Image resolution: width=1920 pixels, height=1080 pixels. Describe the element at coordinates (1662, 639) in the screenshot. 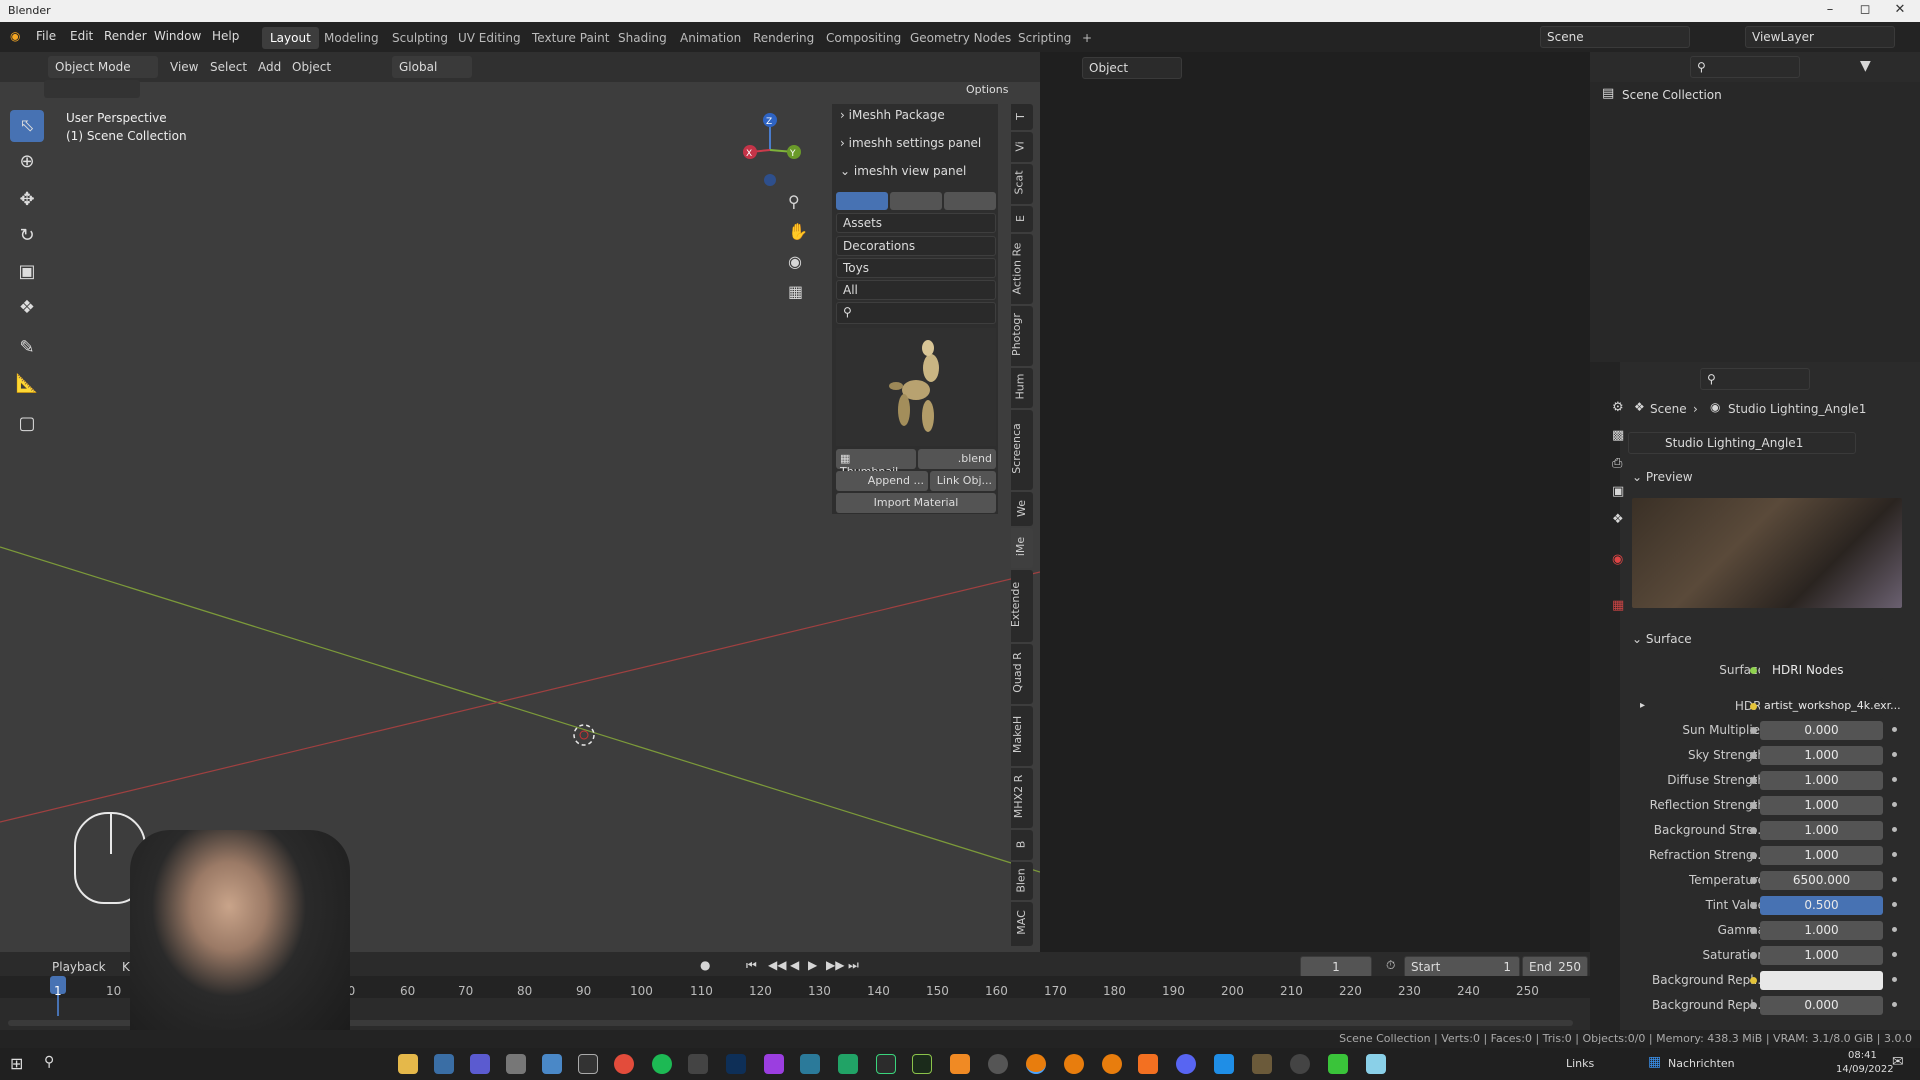

I see `surface-section-header: ⌄ Surface` at that location.